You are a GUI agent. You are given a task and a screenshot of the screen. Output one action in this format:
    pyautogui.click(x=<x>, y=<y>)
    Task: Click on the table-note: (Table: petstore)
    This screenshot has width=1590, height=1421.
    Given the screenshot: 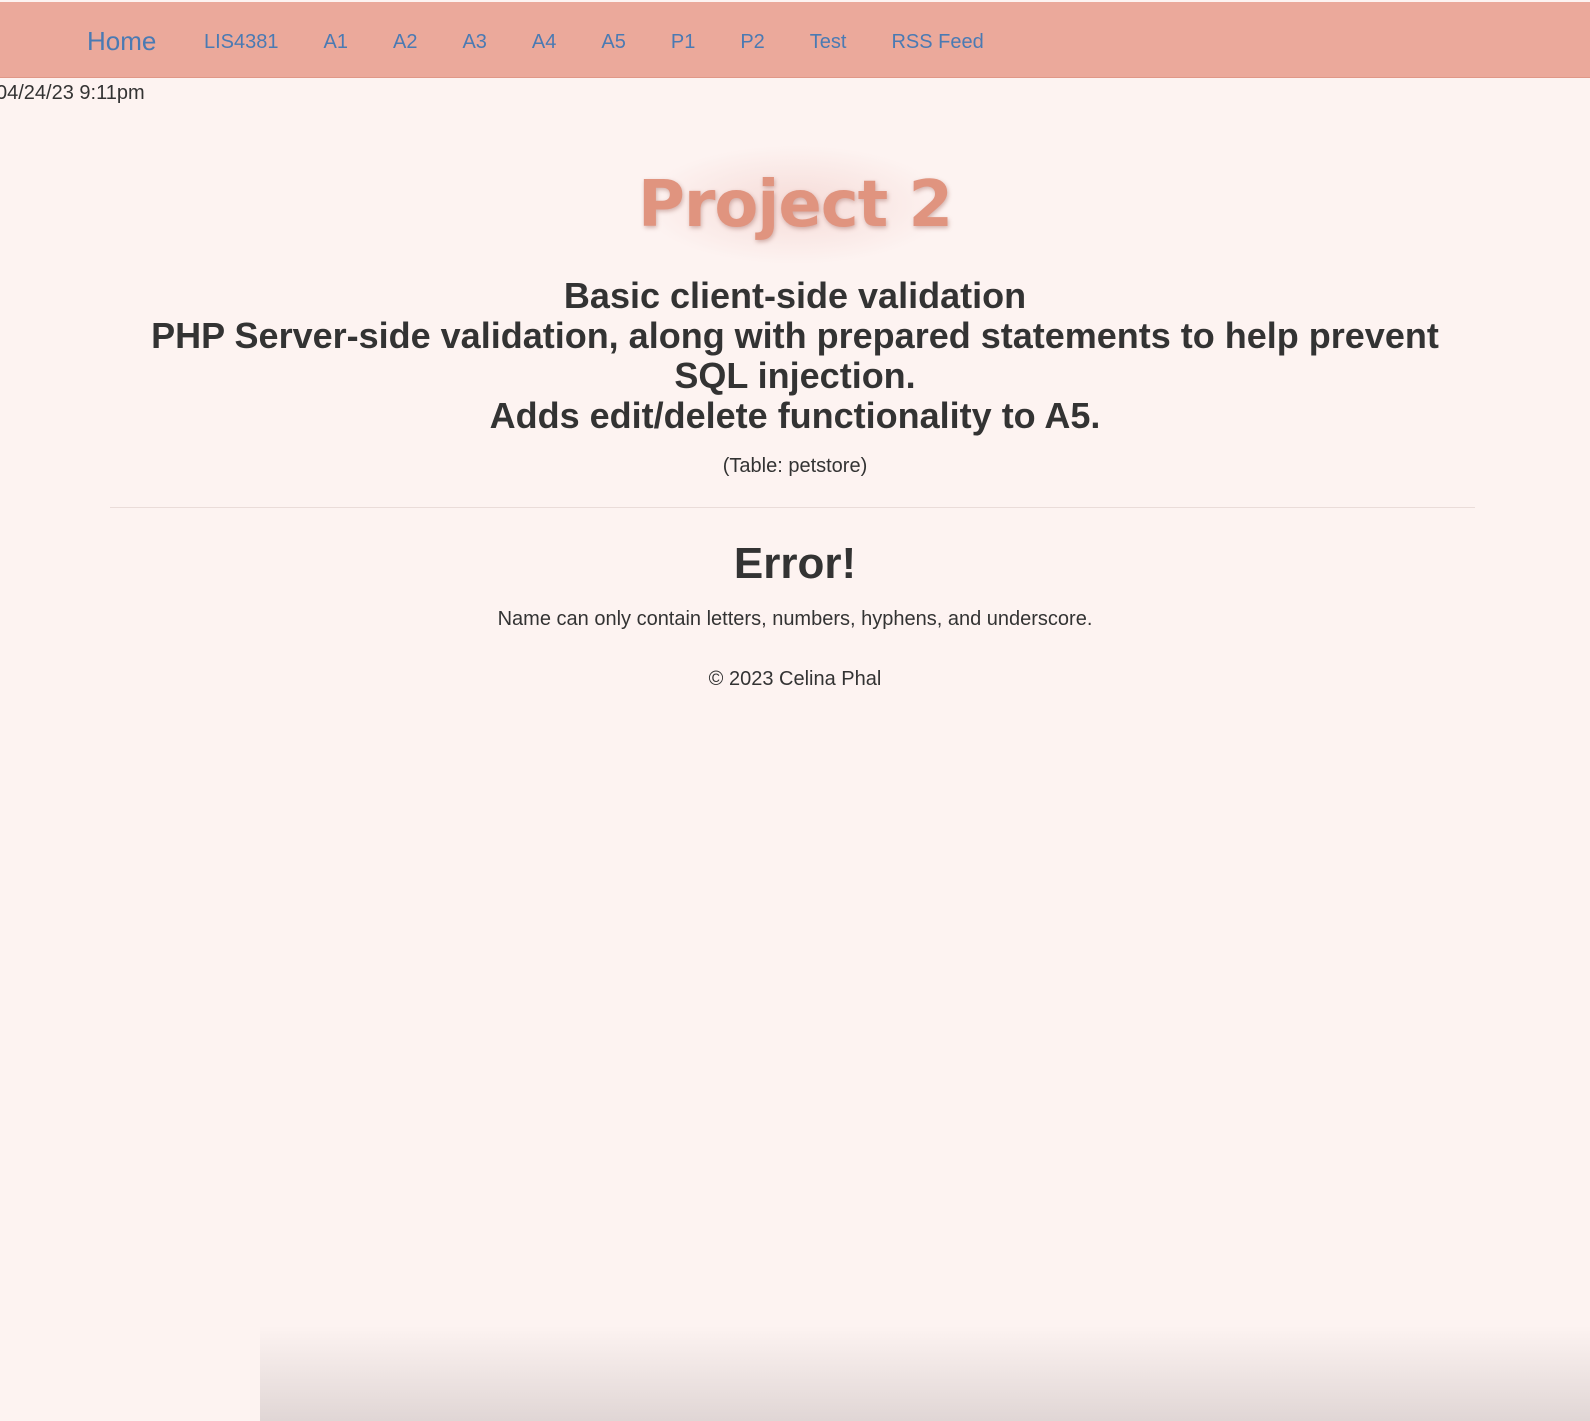 What is the action you would take?
    pyautogui.click(x=795, y=466)
    